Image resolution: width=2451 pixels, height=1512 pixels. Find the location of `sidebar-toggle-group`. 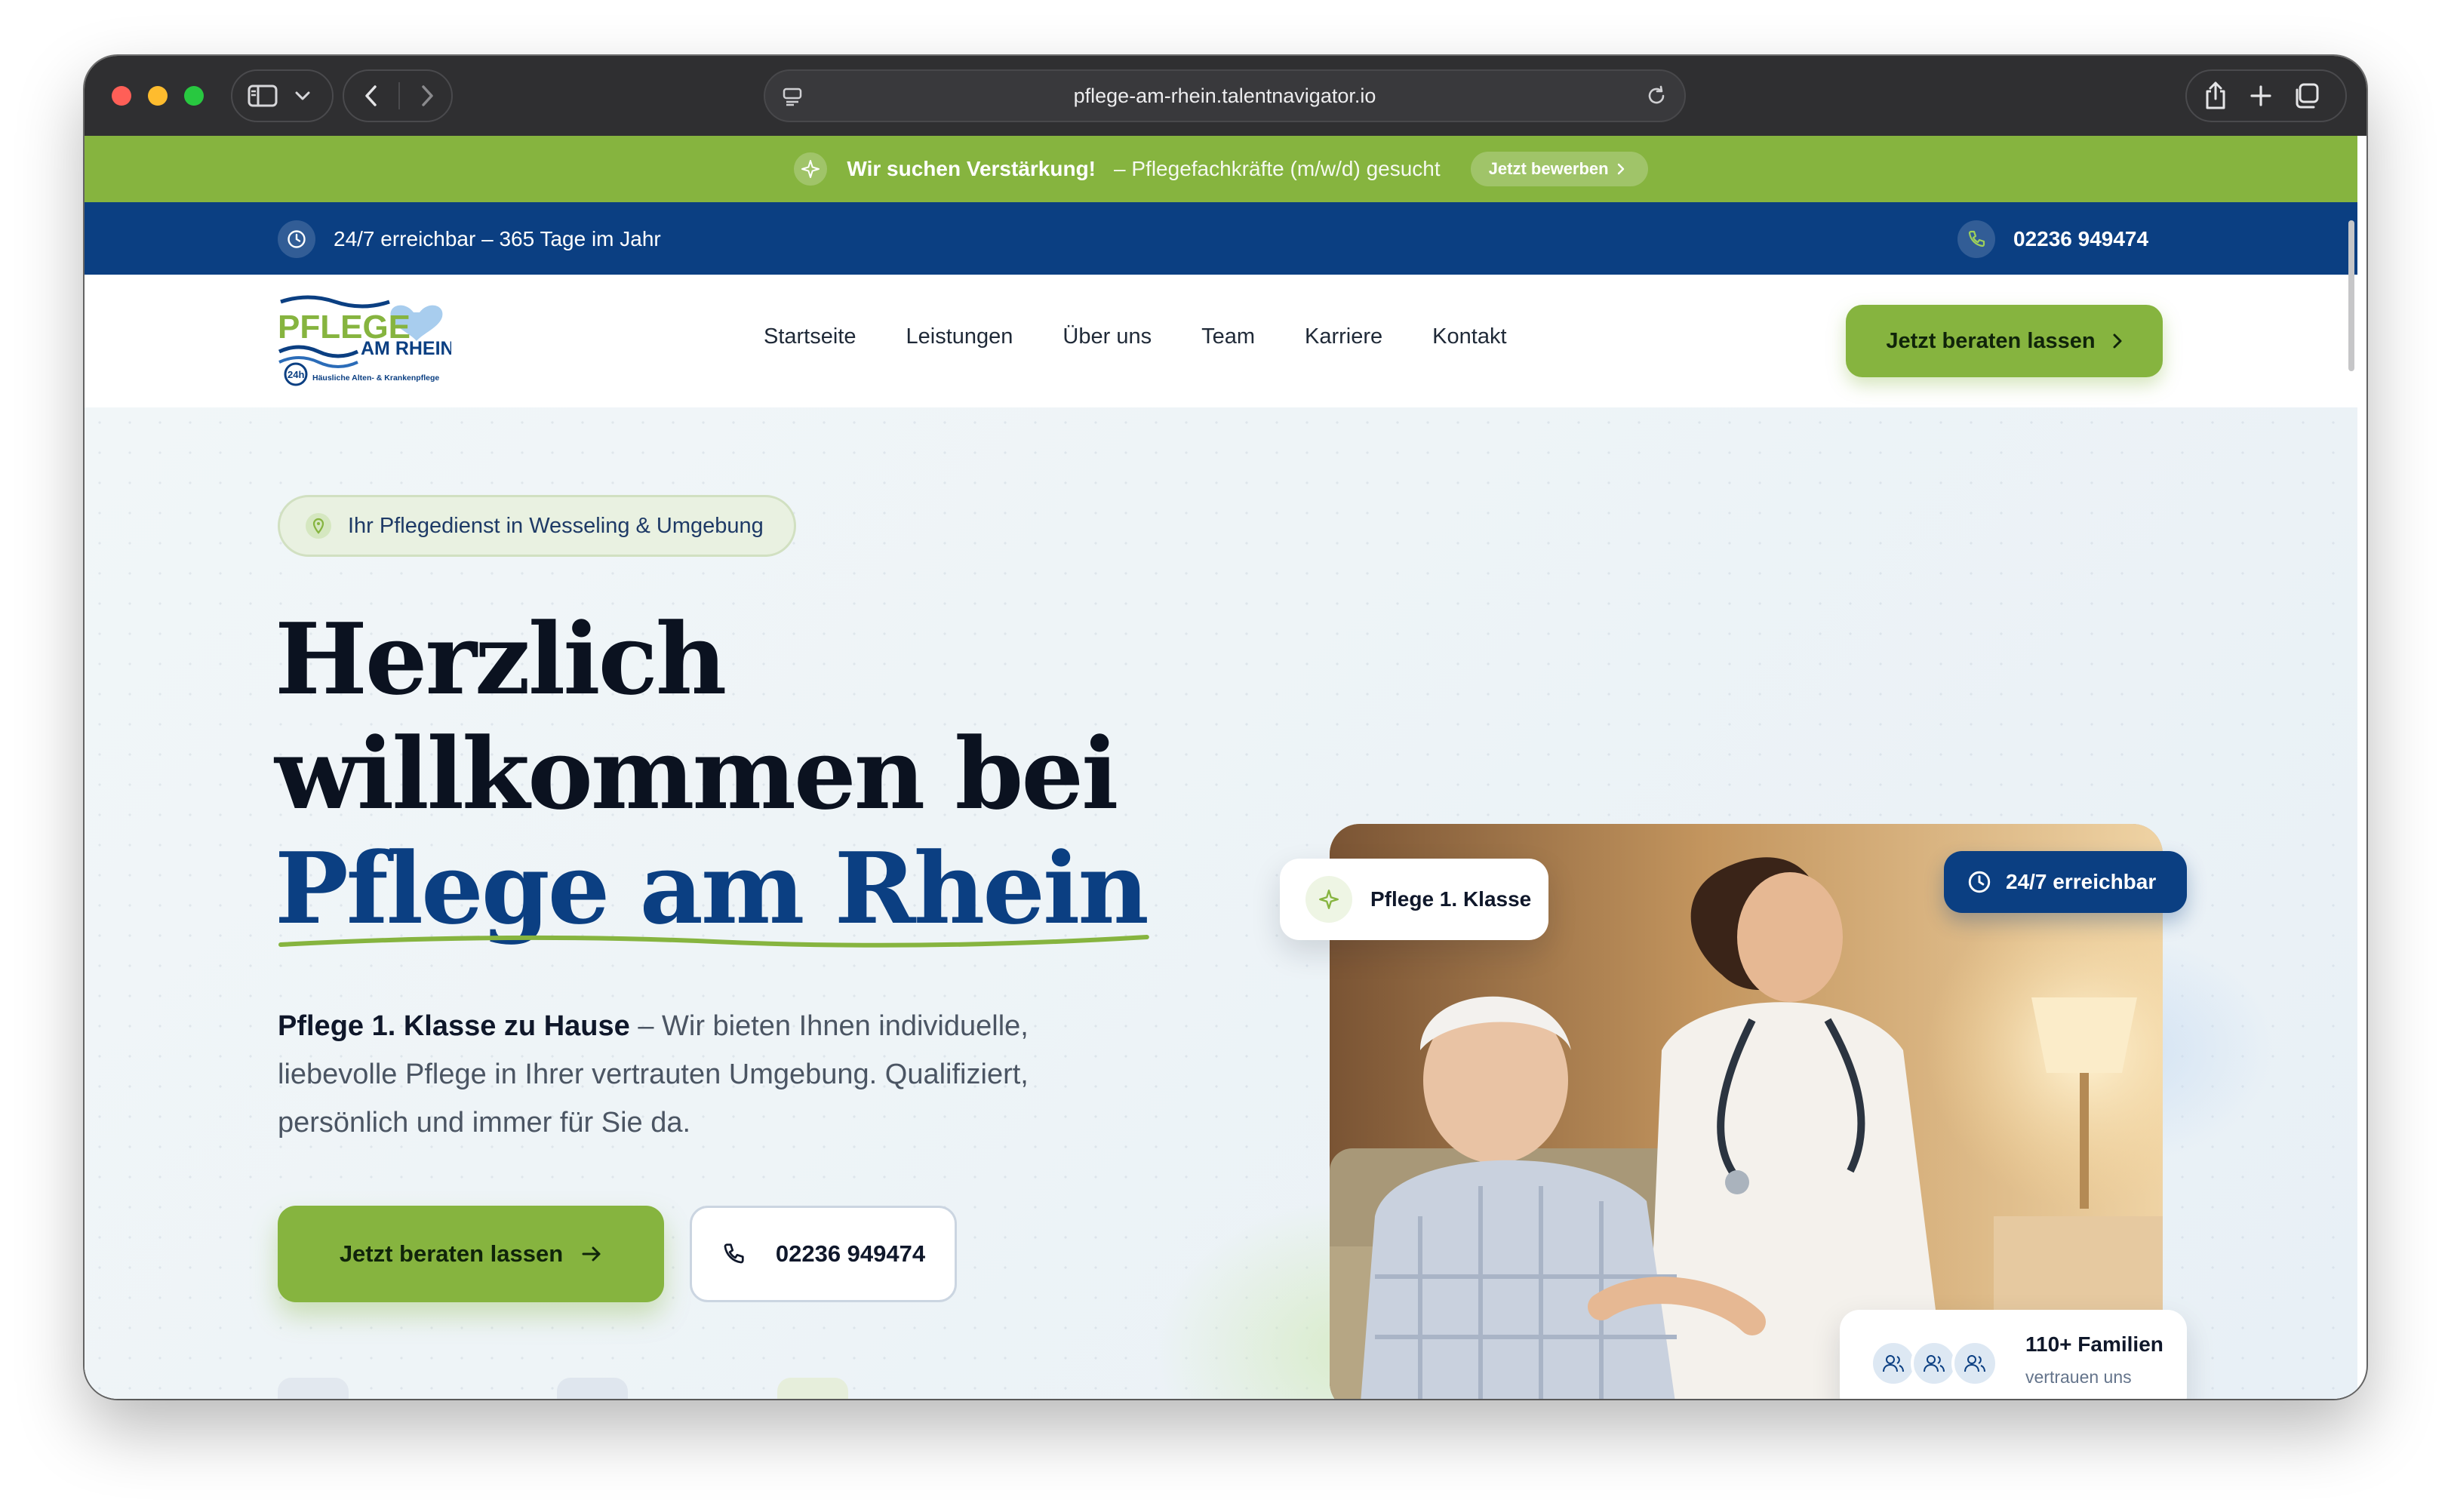

sidebar-toggle-group is located at coordinates (282, 95).